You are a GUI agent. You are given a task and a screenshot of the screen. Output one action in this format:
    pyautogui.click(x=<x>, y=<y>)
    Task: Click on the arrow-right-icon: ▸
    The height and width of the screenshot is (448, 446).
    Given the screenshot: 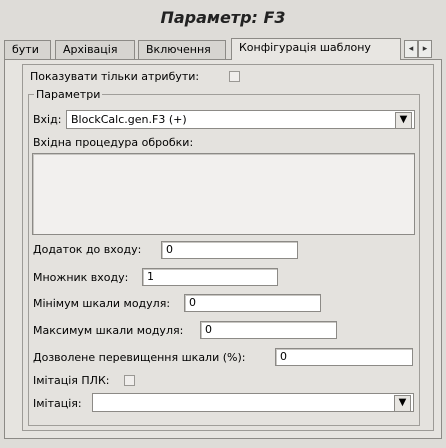 What is the action you would take?
    pyautogui.click(x=425, y=49)
    